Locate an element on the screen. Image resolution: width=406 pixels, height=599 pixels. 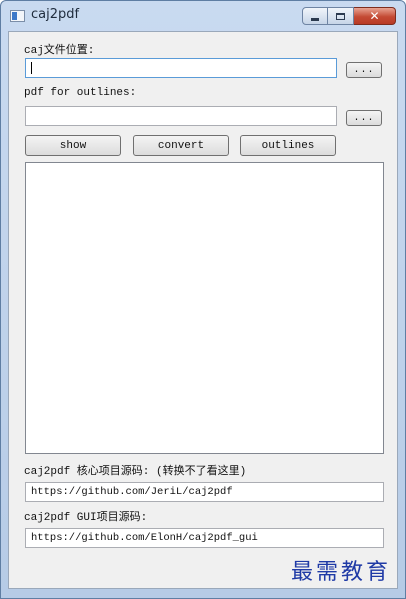
maximize-icon is located at coordinates (340, 16).